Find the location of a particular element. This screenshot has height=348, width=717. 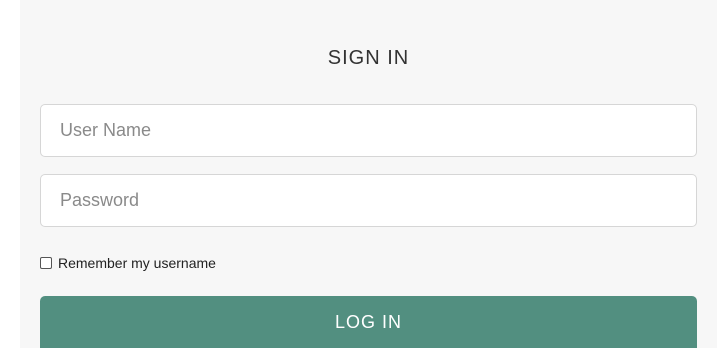

remember-username-checkbox is located at coordinates (46, 263).